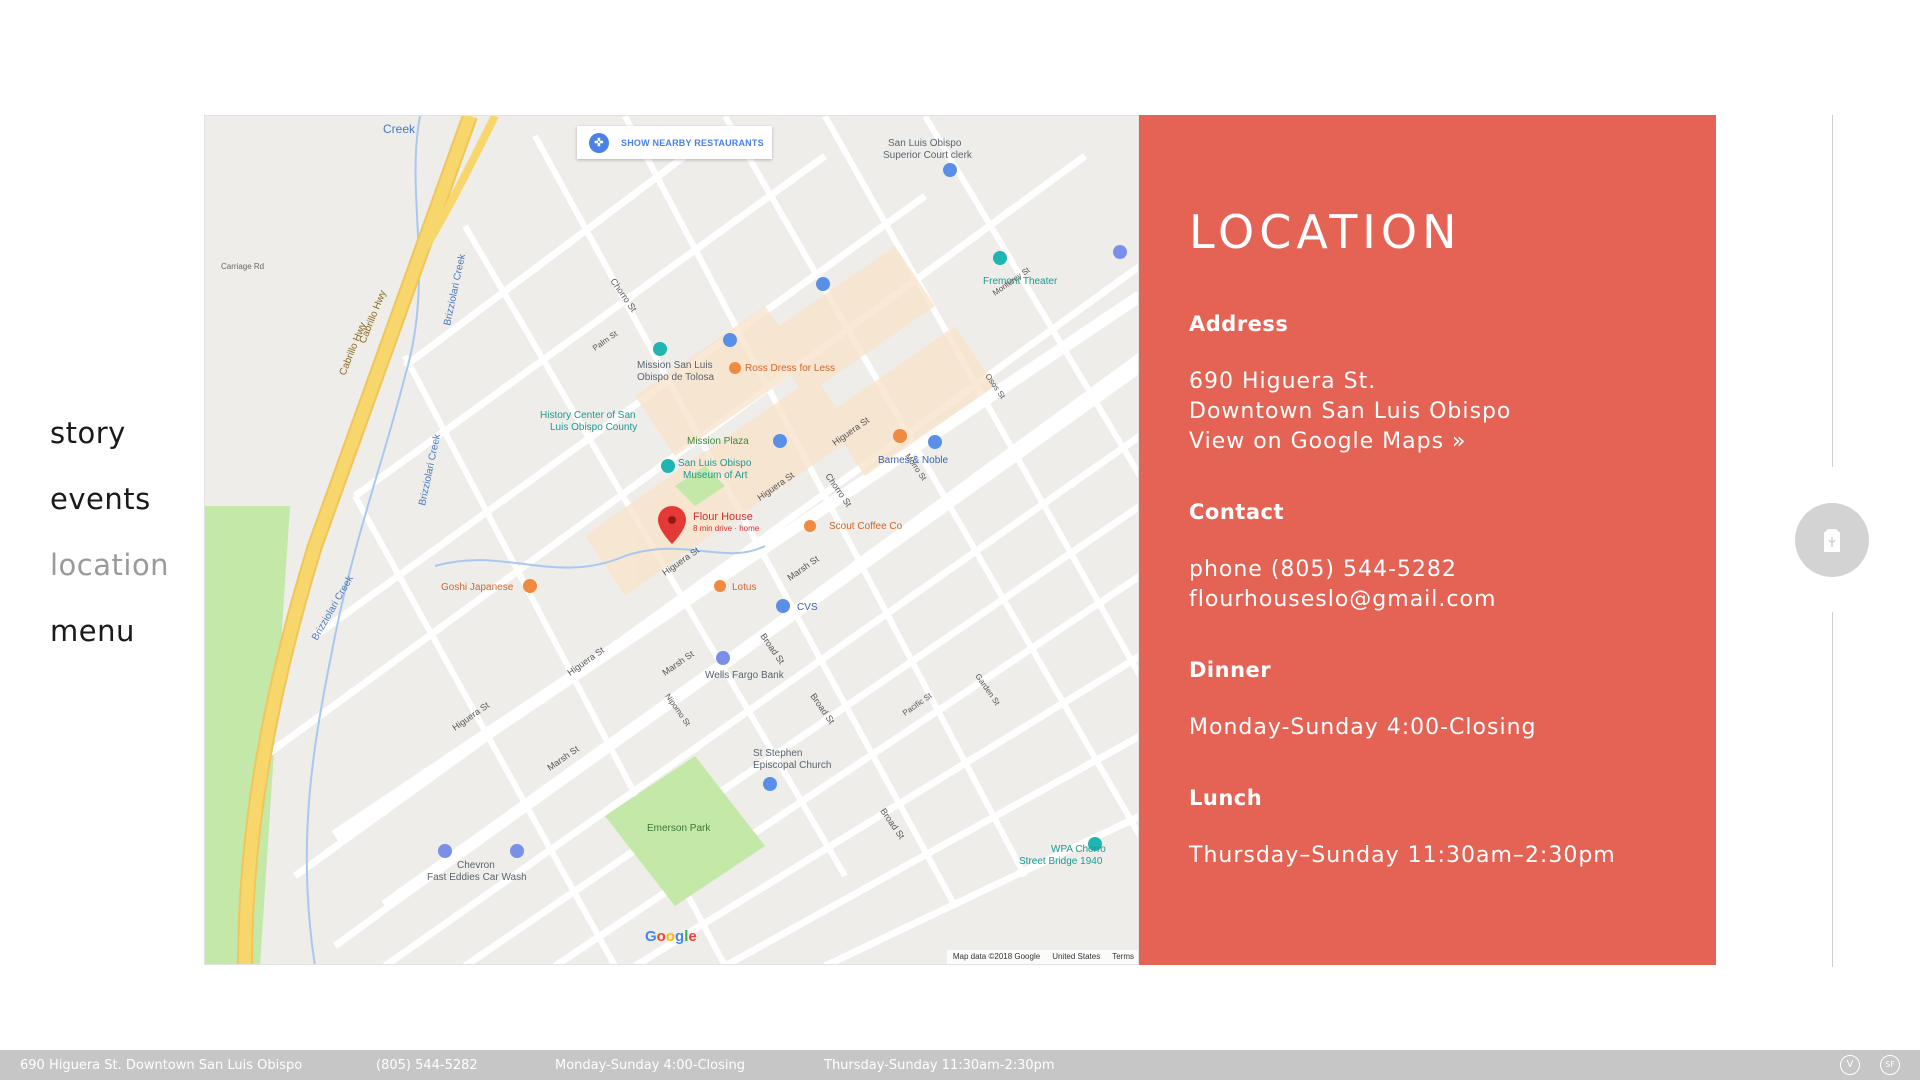  I want to click on side-action-button, so click(1832, 540).